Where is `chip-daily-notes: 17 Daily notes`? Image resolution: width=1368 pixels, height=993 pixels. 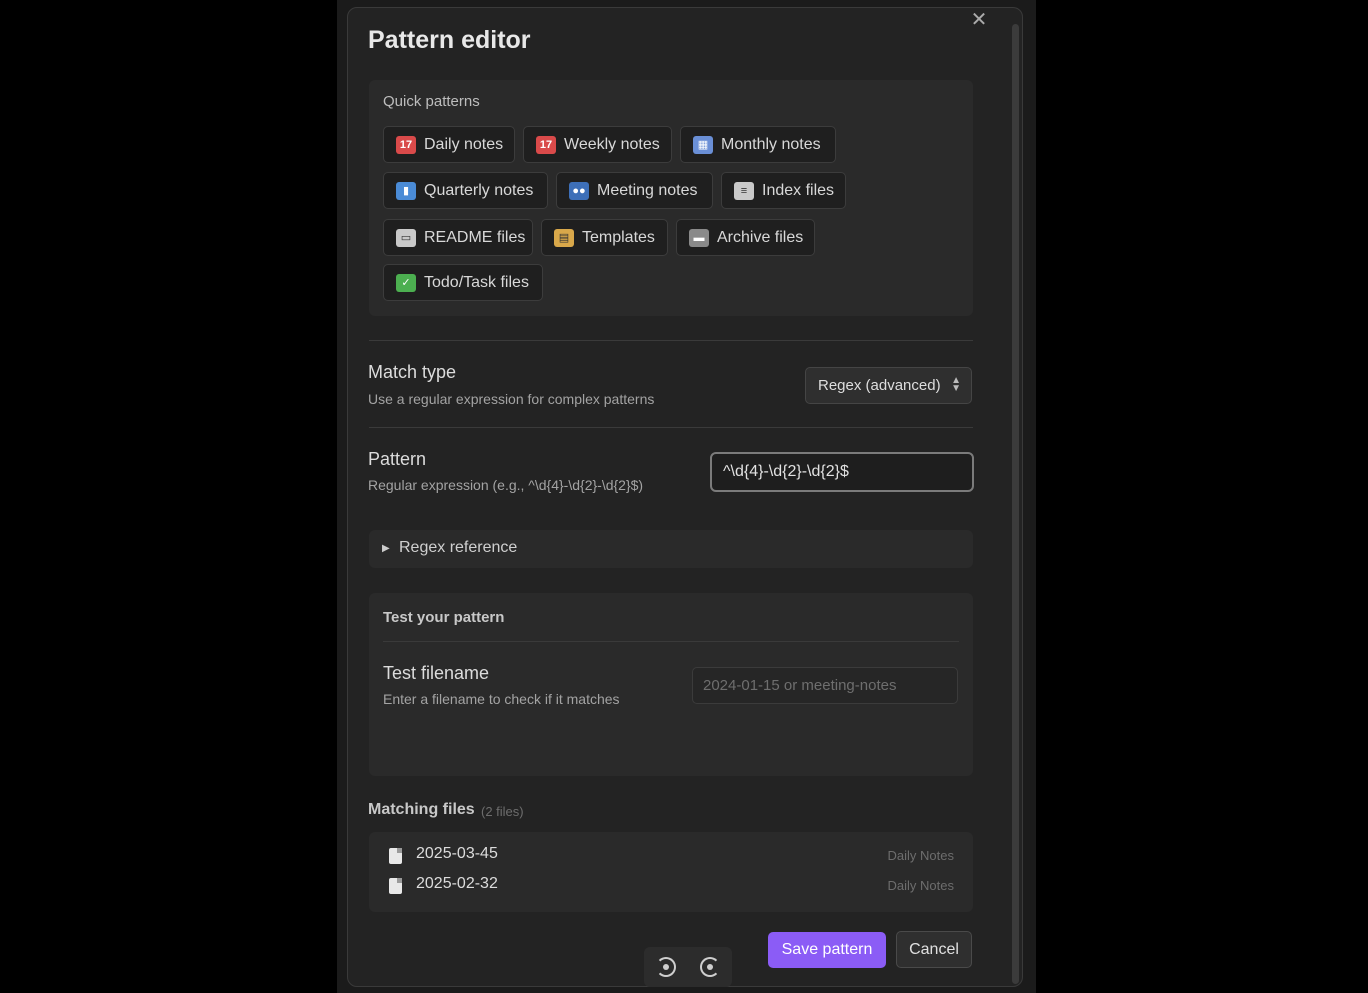
chip-daily-notes: 17 Daily notes is located at coordinates (449, 144).